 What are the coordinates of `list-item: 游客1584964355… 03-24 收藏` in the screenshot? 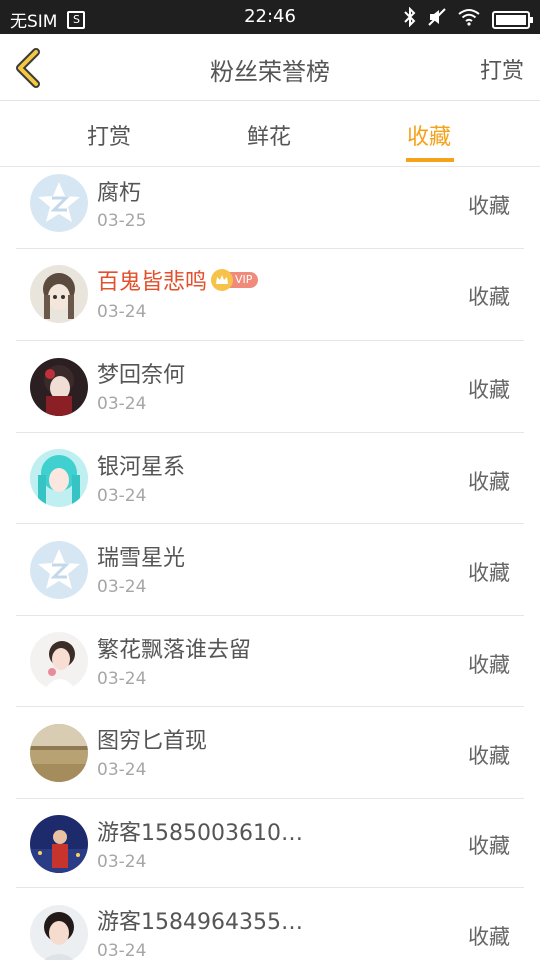 It's located at (270, 924).